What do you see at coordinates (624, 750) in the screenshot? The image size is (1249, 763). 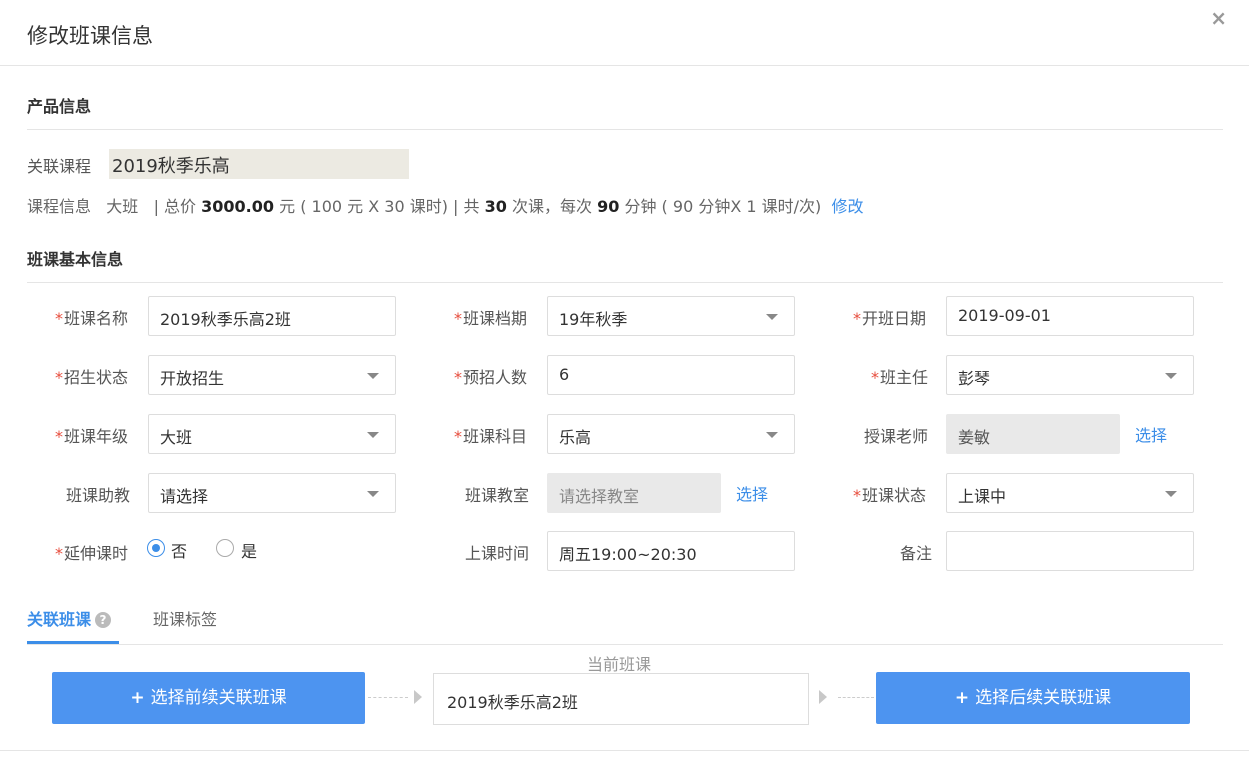 I see `footer-divider` at bounding box center [624, 750].